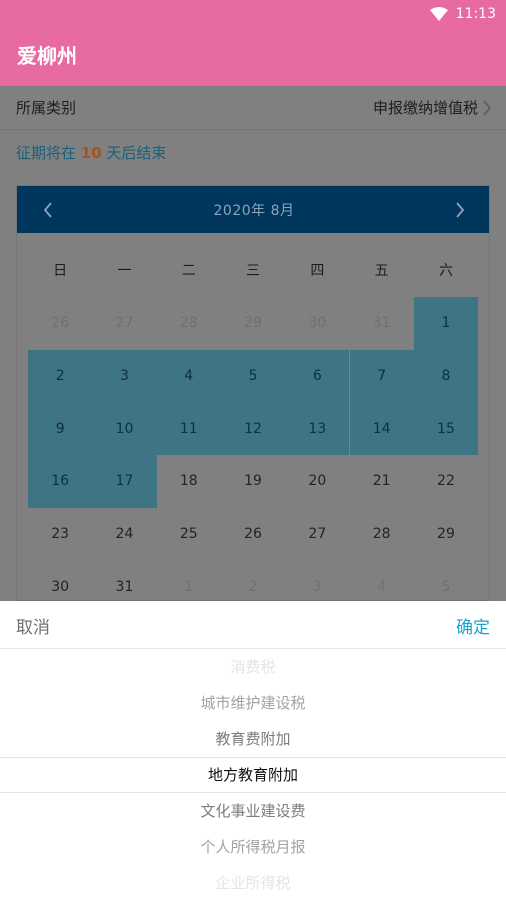  Describe the element at coordinates (253, 43) in the screenshot. I see `app-header: 11:13 爱柳州` at that location.